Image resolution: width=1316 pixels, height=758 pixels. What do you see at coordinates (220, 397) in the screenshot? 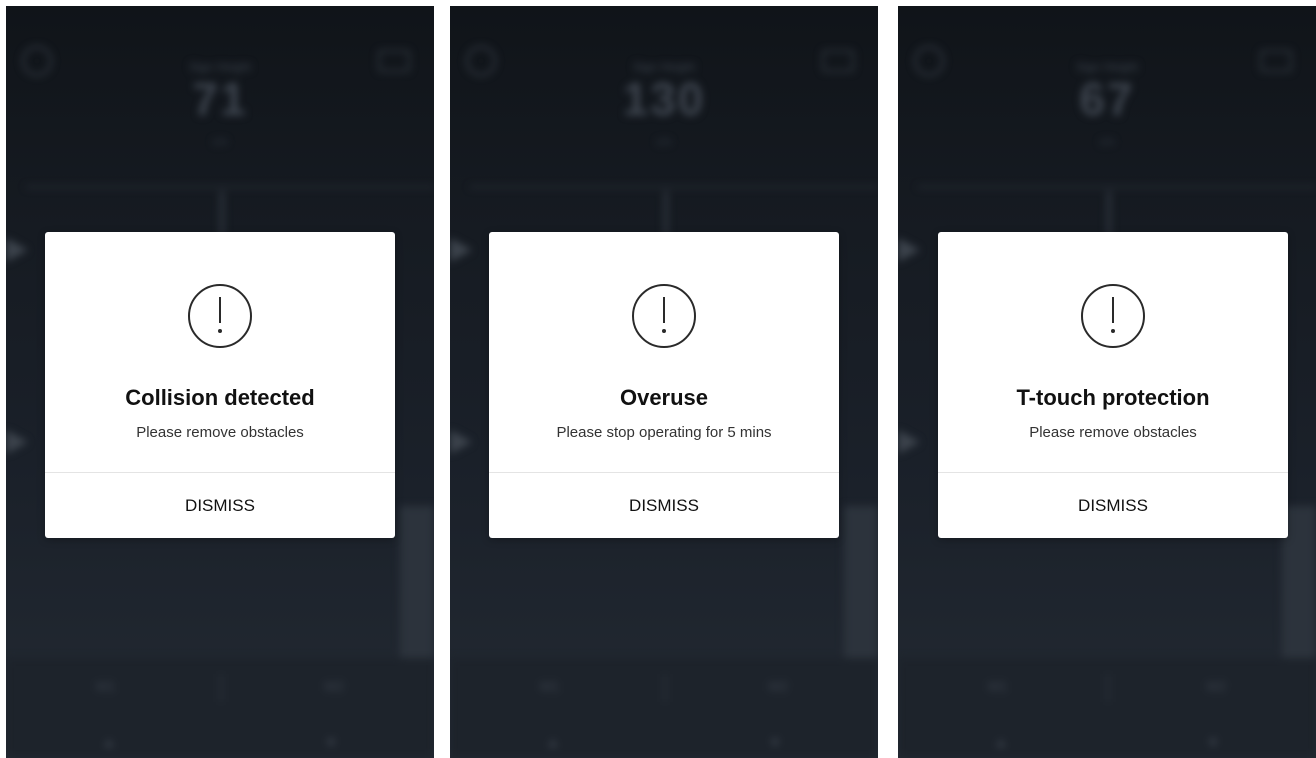
I see `dialog-title: Collision detected` at bounding box center [220, 397].